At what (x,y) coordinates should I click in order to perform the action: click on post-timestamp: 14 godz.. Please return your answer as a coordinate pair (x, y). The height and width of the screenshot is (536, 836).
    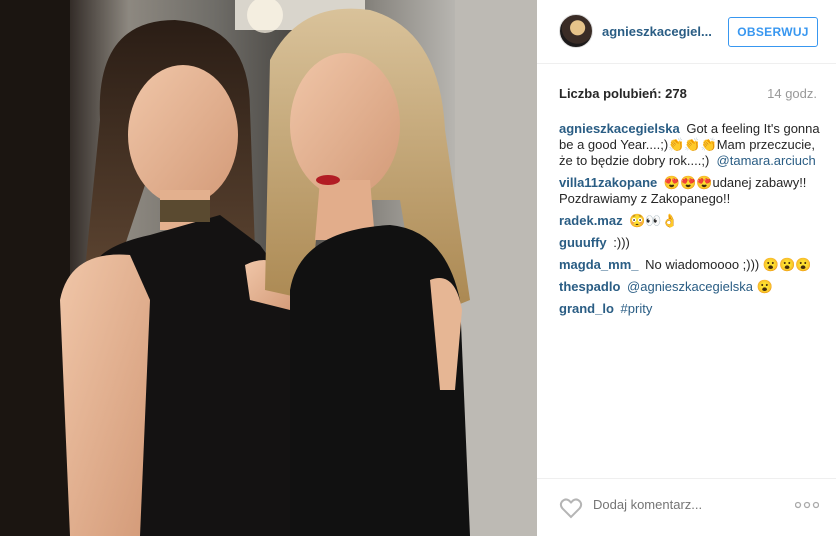
    Looking at the image, I should click on (792, 93).